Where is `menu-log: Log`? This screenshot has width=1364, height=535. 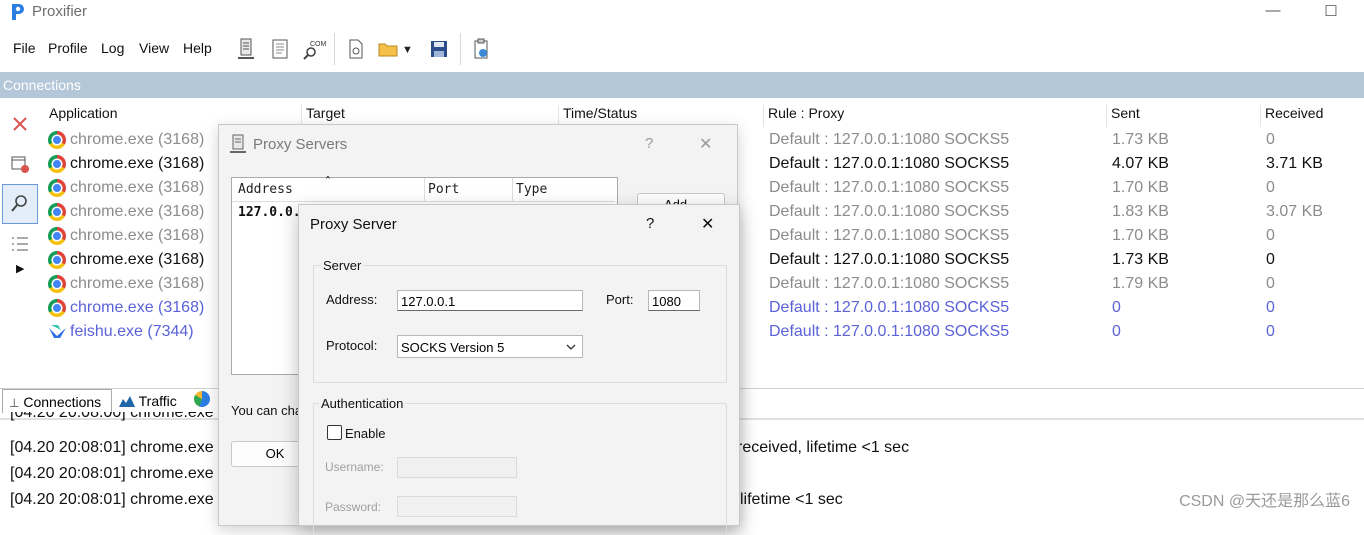 menu-log: Log is located at coordinates (112, 48).